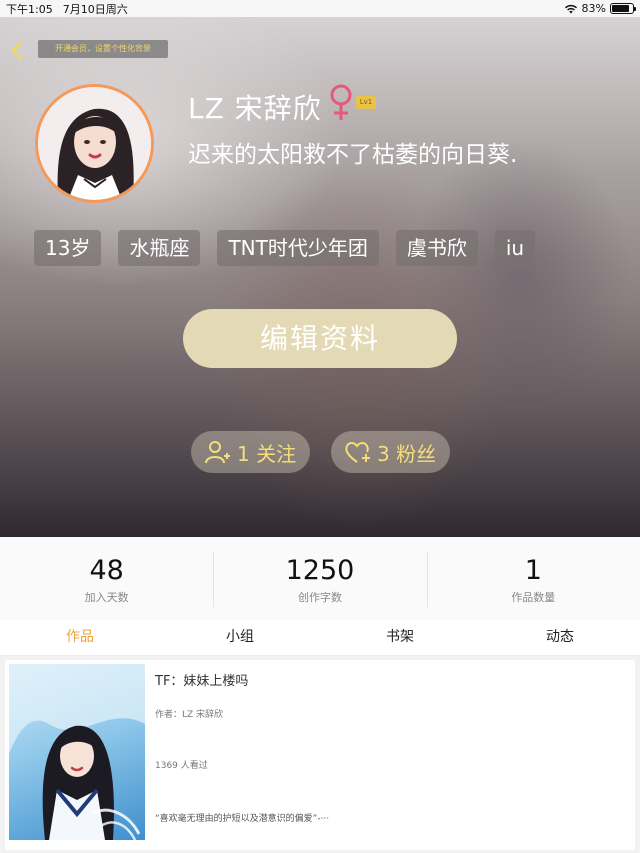 The image size is (640, 853). Describe the element at coordinates (201, 679) in the screenshot. I see `work-title: TF：妹妹上楼吗` at that location.